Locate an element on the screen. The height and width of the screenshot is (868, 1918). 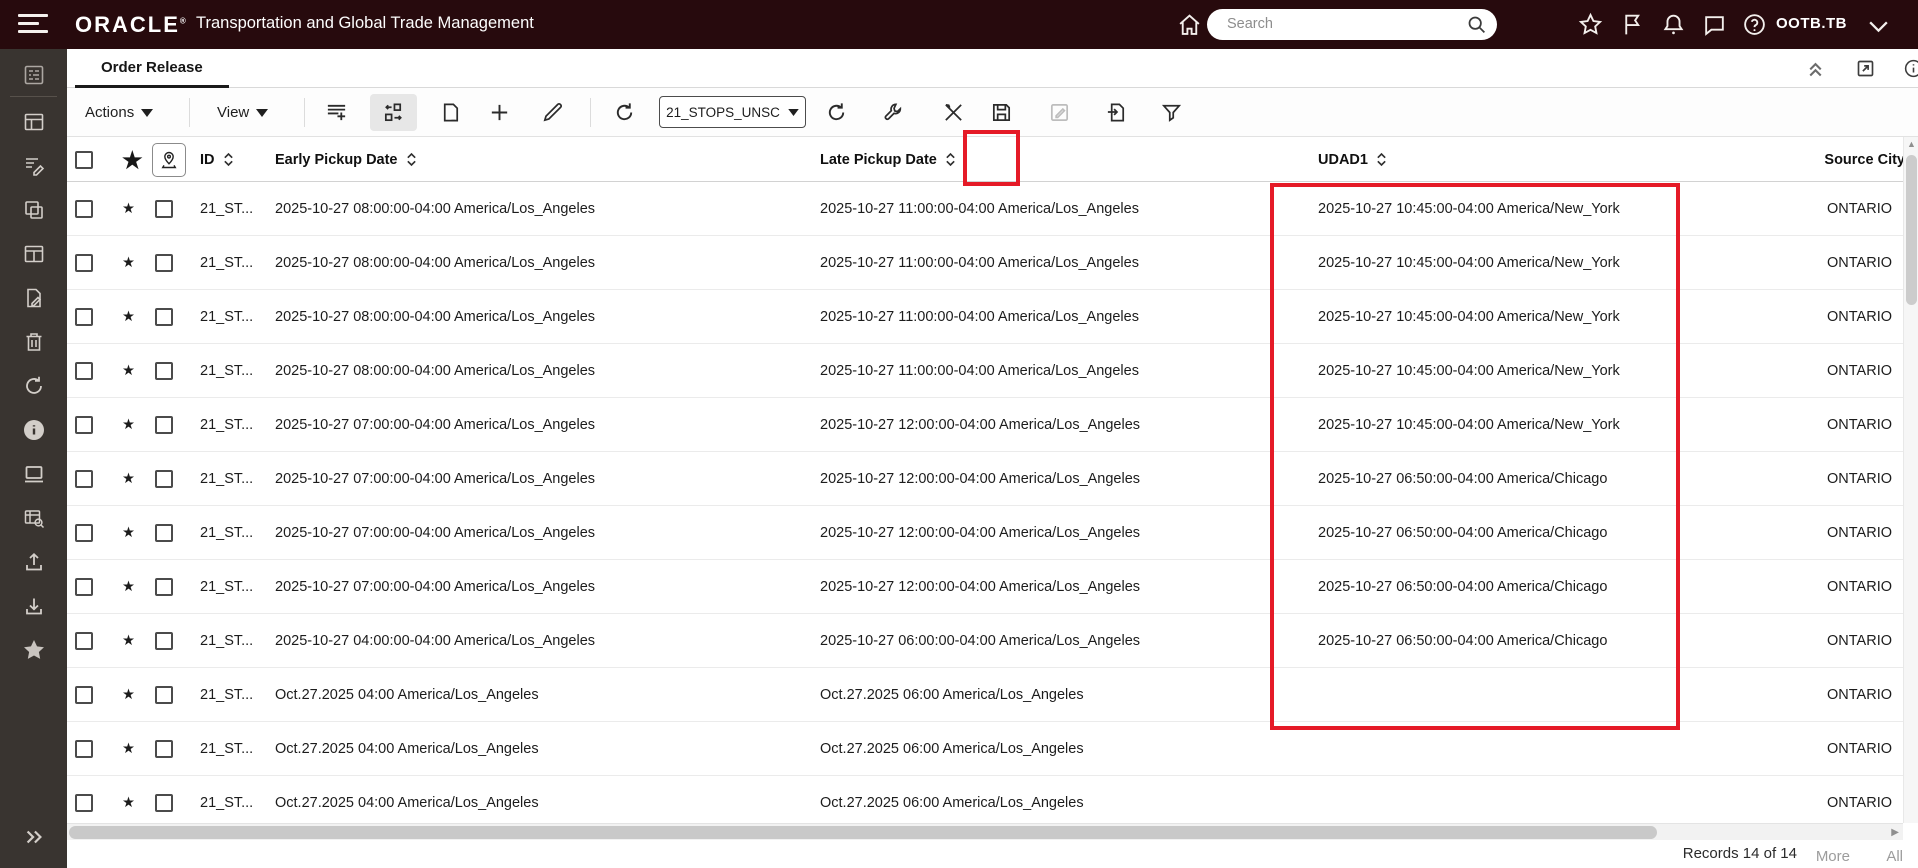
saved-query-dropdown: 21_STOPS_UNSC is located at coordinates (732, 112).